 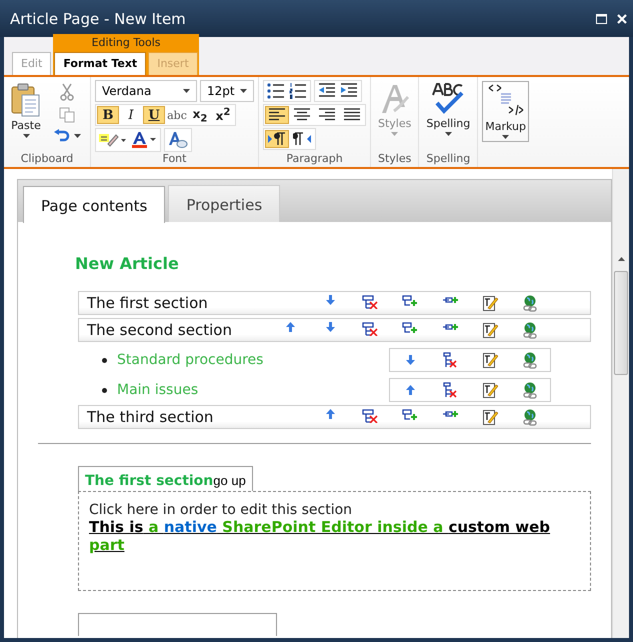 What do you see at coordinates (200, 115) in the screenshot?
I see `format-button: x$_{2}$` at bounding box center [200, 115].